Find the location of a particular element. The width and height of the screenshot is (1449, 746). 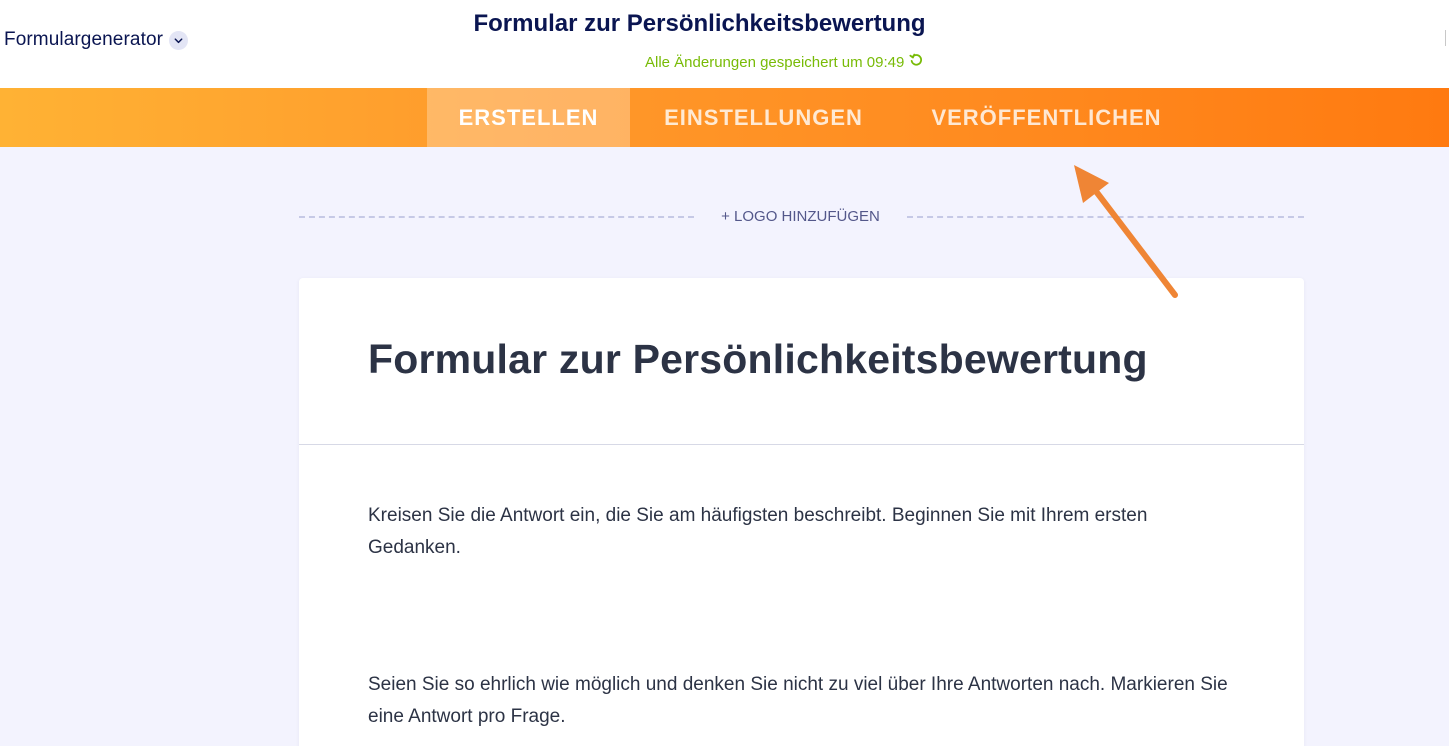

title-block: Formular zur Persönlichkeitsbewertung is located at coordinates (724, 24).